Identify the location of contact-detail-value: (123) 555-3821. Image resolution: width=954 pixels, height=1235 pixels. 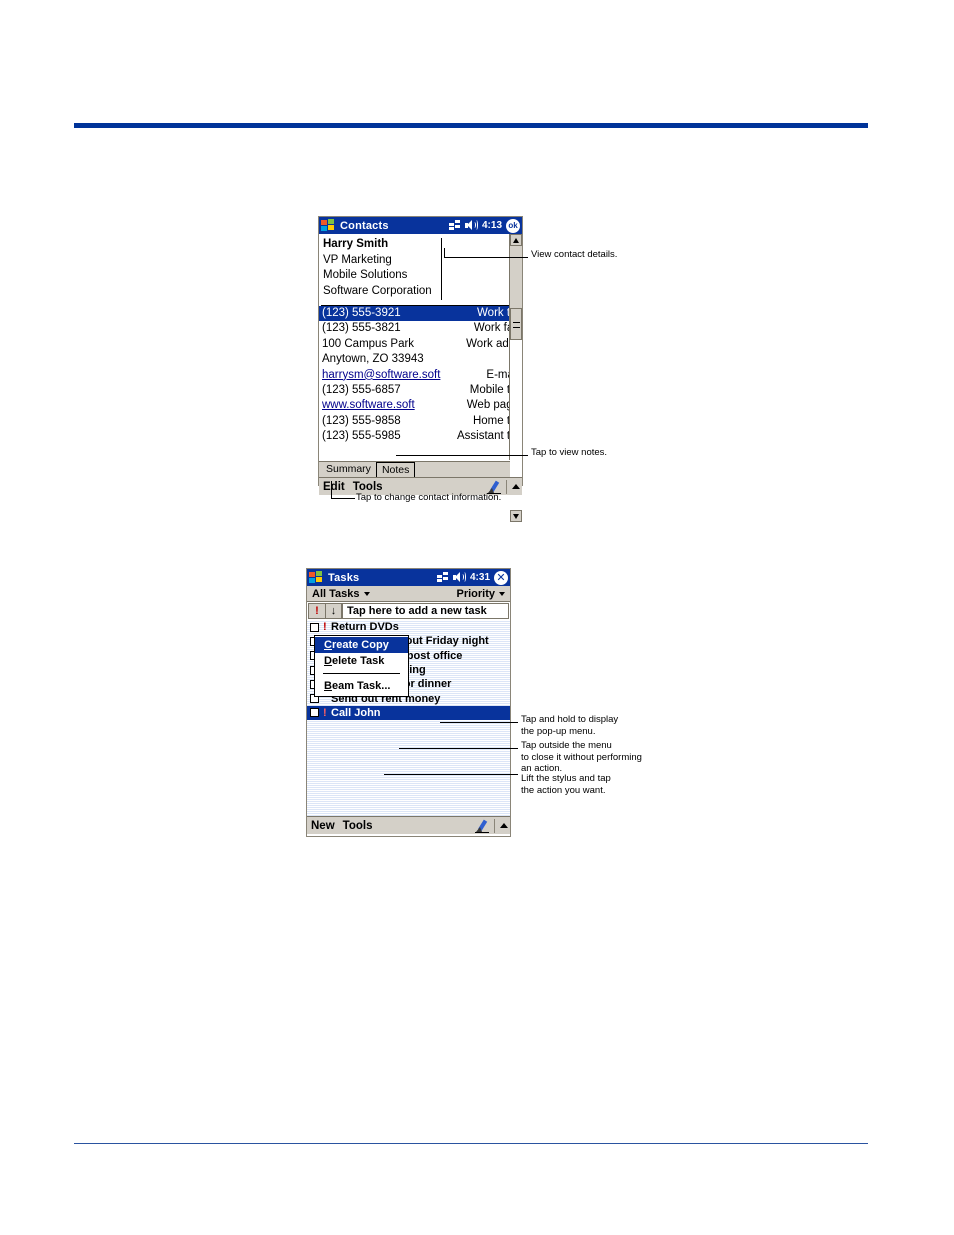
(361, 328).